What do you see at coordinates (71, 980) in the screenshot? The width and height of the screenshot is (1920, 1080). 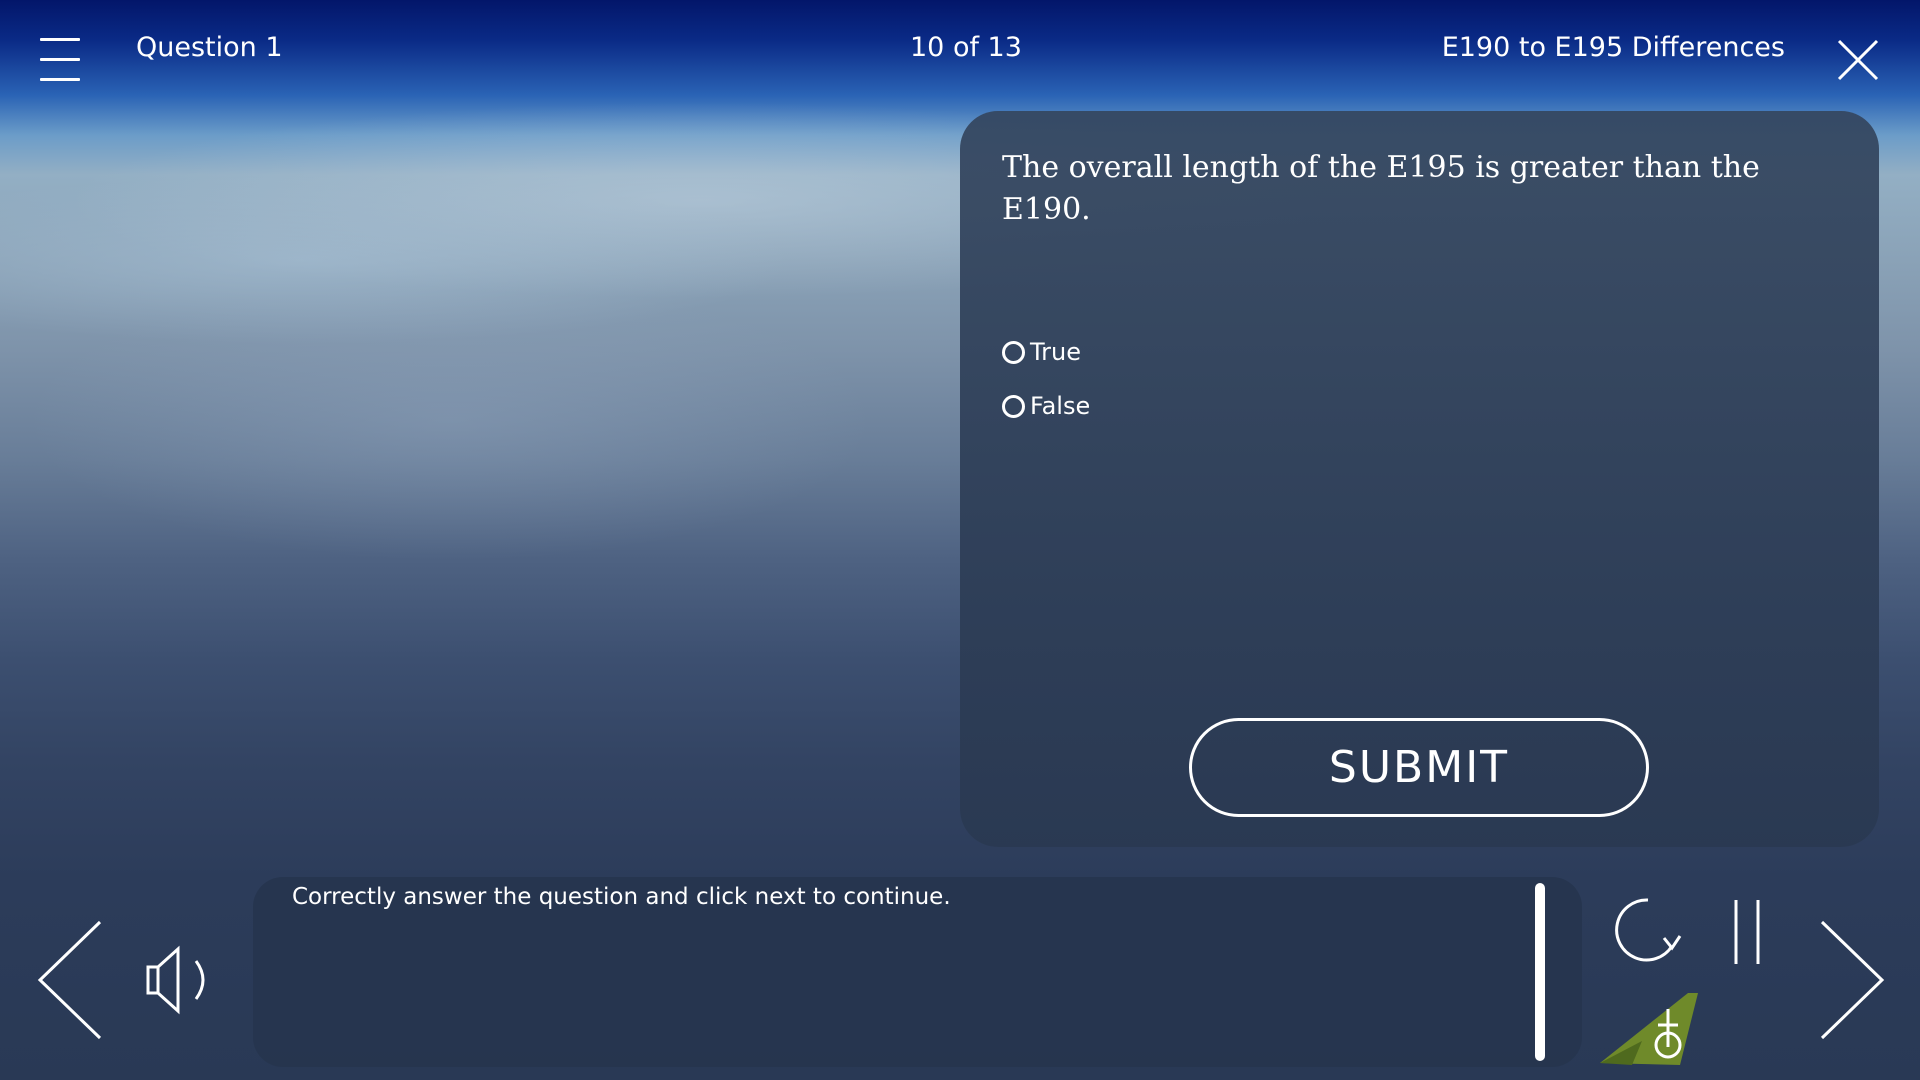 I see `chevron-left-icon` at bounding box center [71, 980].